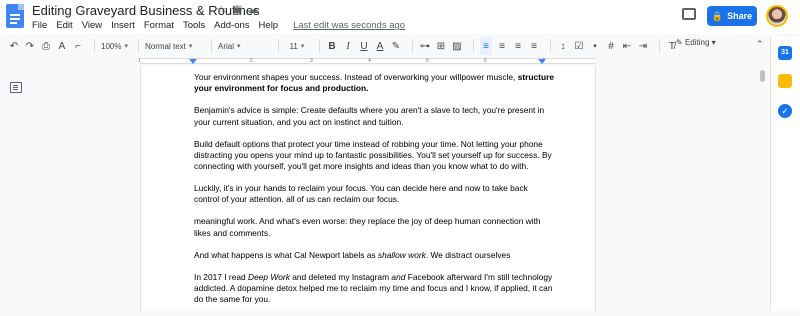 The height and width of the screenshot is (316, 800). I want to click on underline-button: U, so click(364, 46).